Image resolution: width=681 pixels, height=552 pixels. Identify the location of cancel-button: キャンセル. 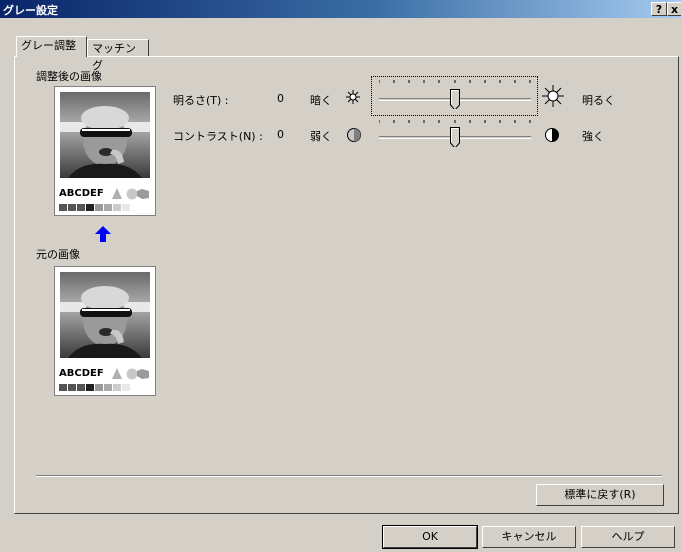
(529, 537).